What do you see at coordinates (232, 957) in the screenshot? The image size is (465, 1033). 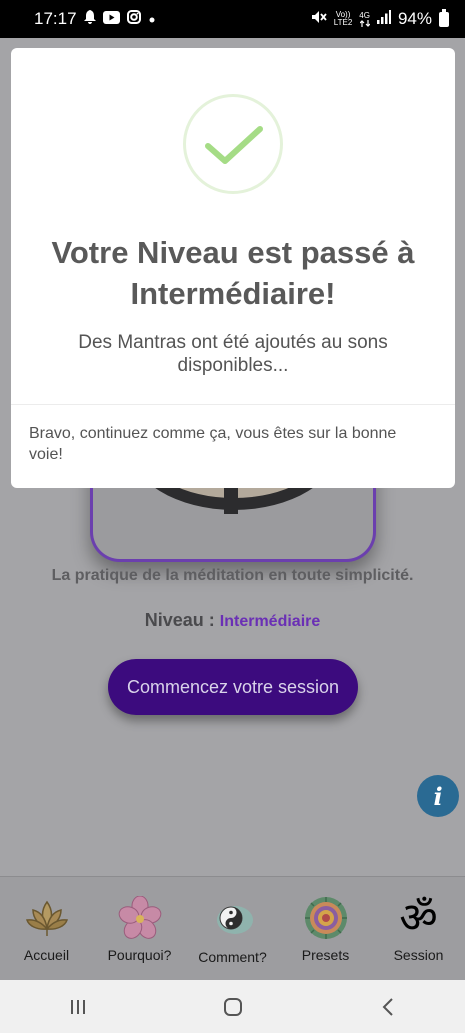 I see `nav-label-comment: Comment?` at bounding box center [232, 957].